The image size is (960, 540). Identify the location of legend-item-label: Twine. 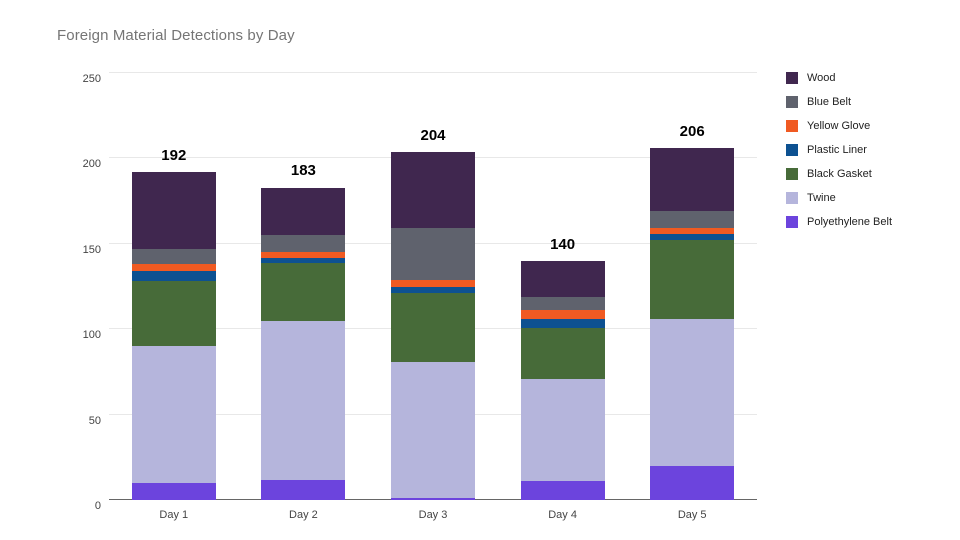
(821, 198).